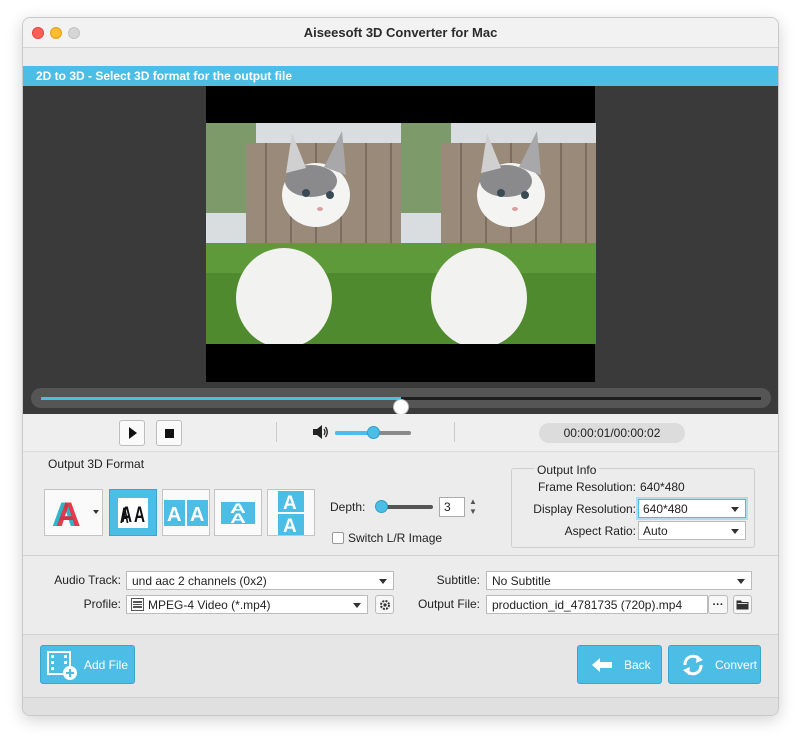 This screenshot has height=741, width=800. I want to click on seek-line, so click(401, 406).